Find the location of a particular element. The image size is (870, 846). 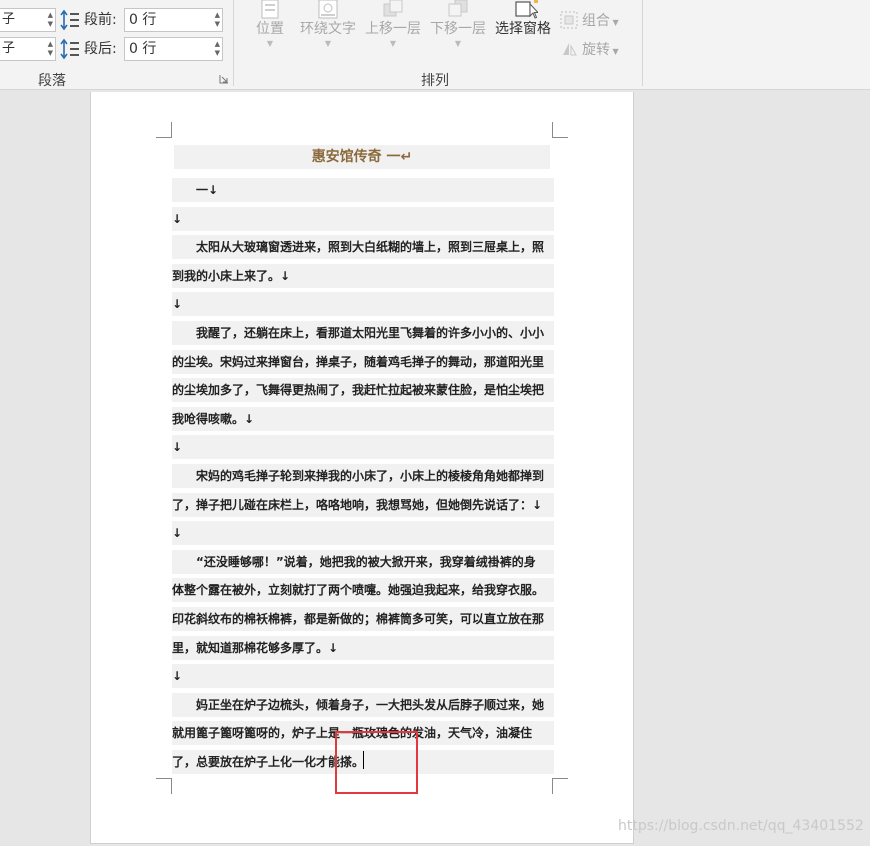

rotate-button: 旋转 ▼ is located at coordinates (589, 50).